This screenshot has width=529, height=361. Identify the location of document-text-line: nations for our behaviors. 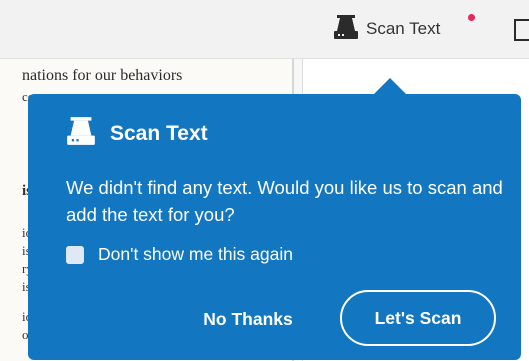
(102, 75).